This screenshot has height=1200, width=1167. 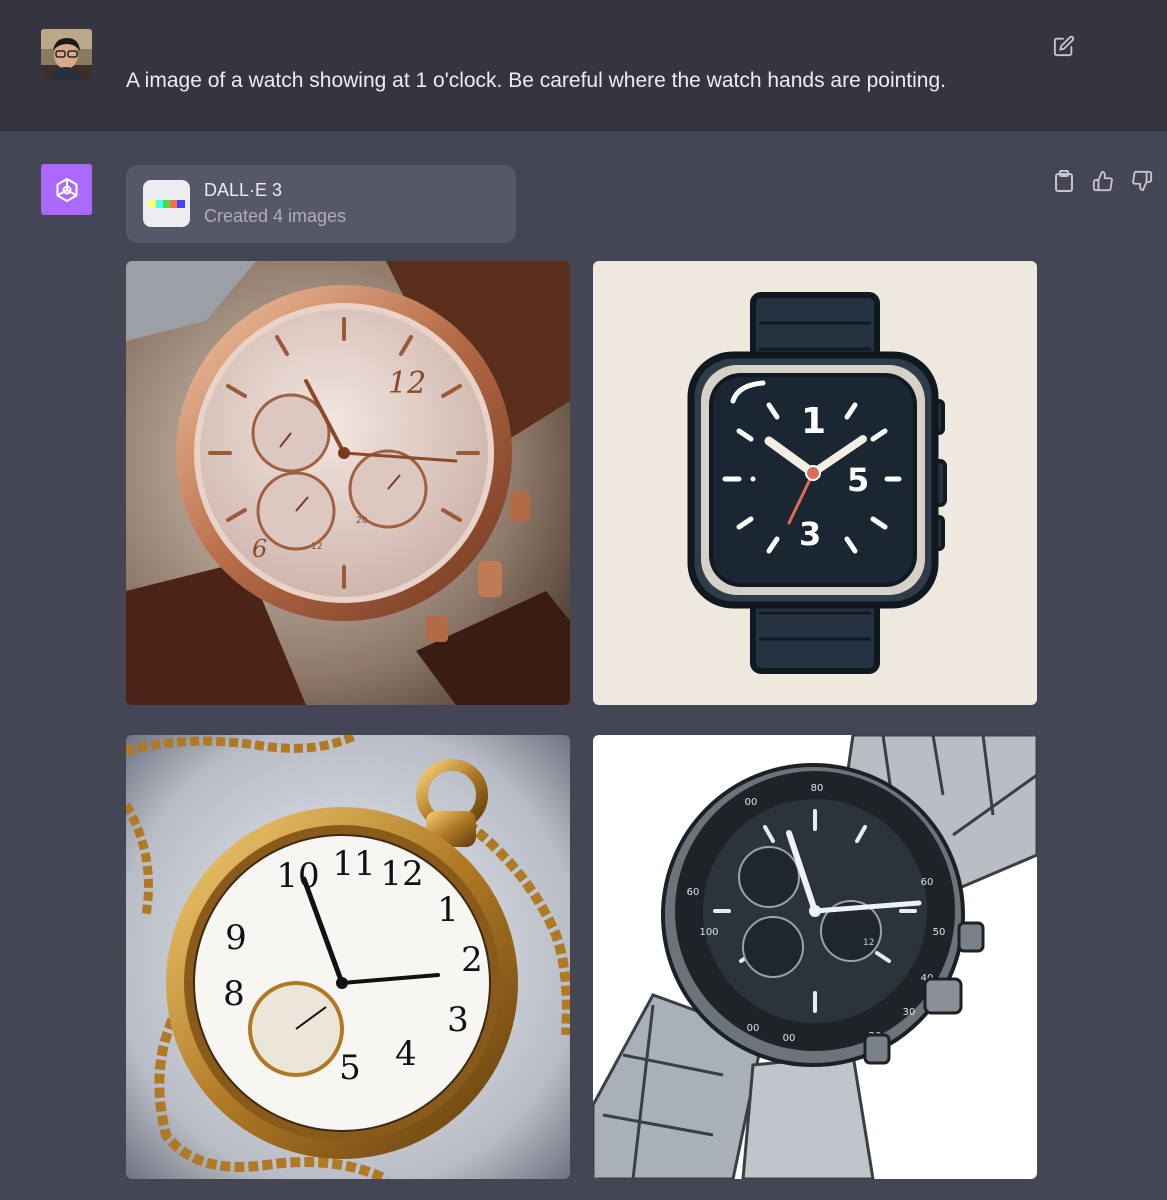 What do you see at coordinates (406, 1054) in the screenshot?
I see `svg-text: 4` at bounding box center [406, 1054].